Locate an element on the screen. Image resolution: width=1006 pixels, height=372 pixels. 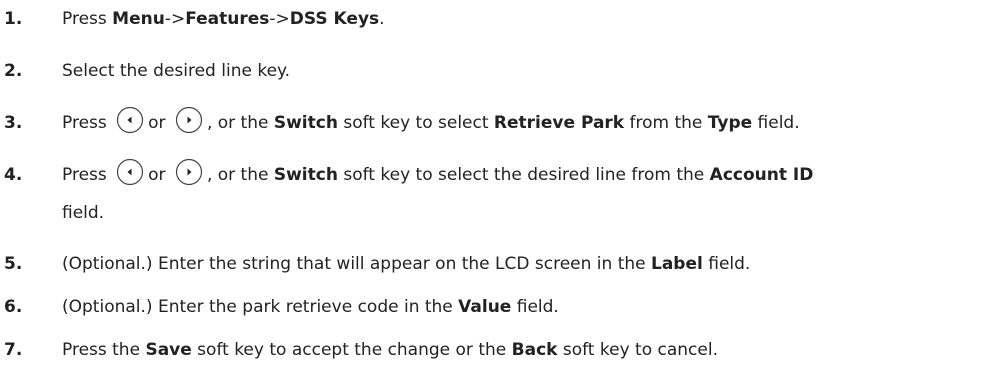
retrieve-park-label: Retrieve Park is located at coordinates (559, 123).